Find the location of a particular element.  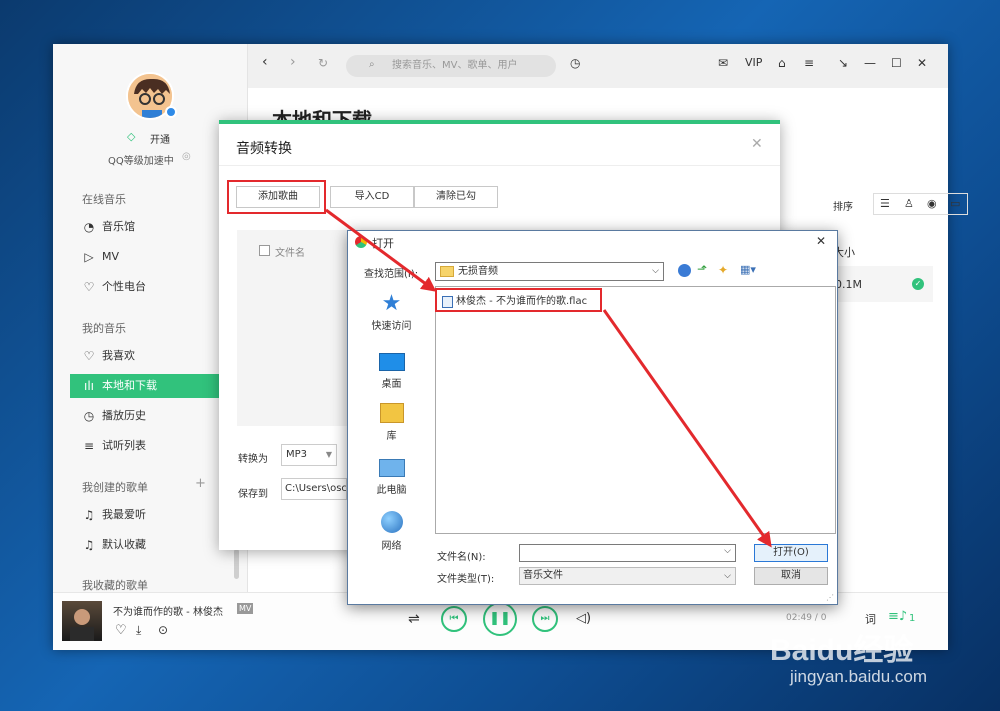

watermark-url: jingyan.baidu.com is located at coordinates (859, 676).